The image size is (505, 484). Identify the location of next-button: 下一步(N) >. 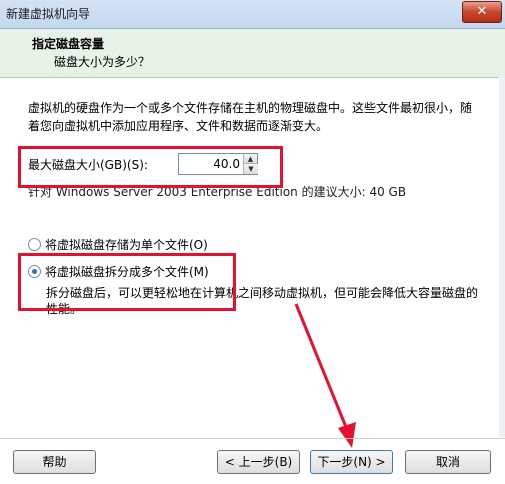
(351, 462).